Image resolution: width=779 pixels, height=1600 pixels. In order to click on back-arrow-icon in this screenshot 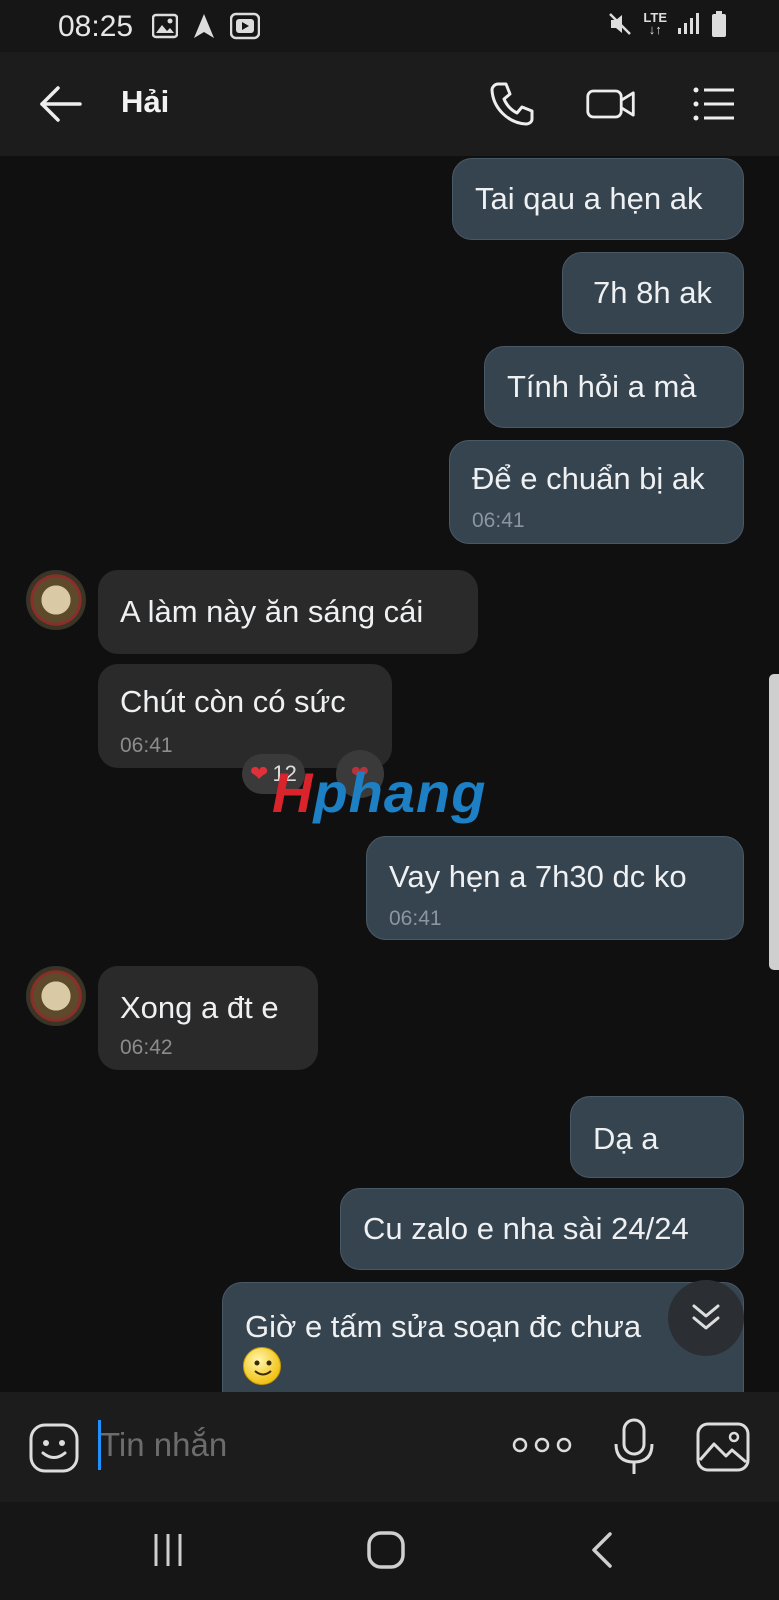, I will do `click(60, 104)`.